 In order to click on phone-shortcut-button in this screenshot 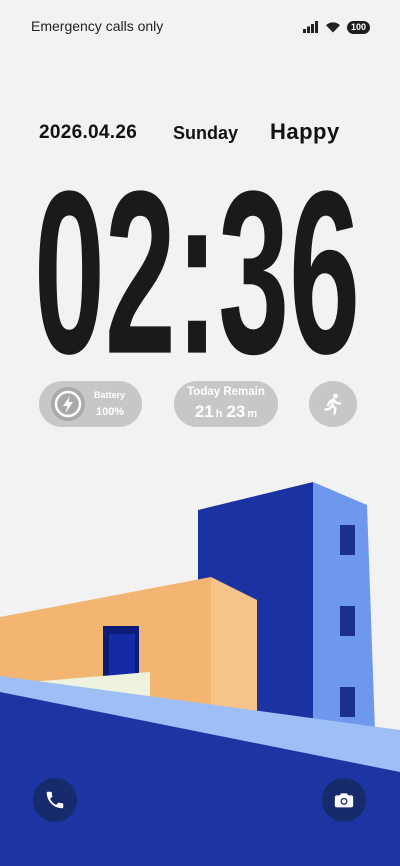, I will do `click(55, 800)`.